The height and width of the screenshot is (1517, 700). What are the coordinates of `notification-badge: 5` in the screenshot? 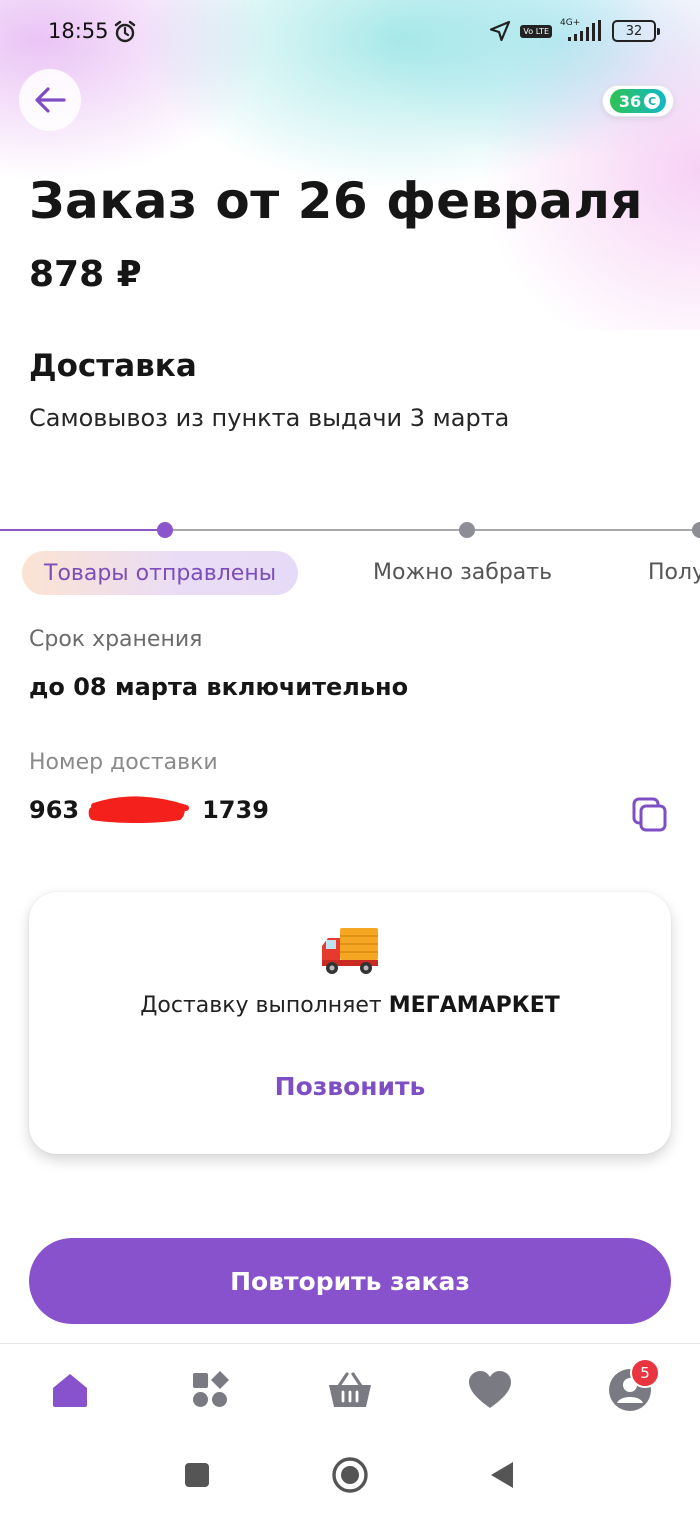 It's located at (645, 1373).